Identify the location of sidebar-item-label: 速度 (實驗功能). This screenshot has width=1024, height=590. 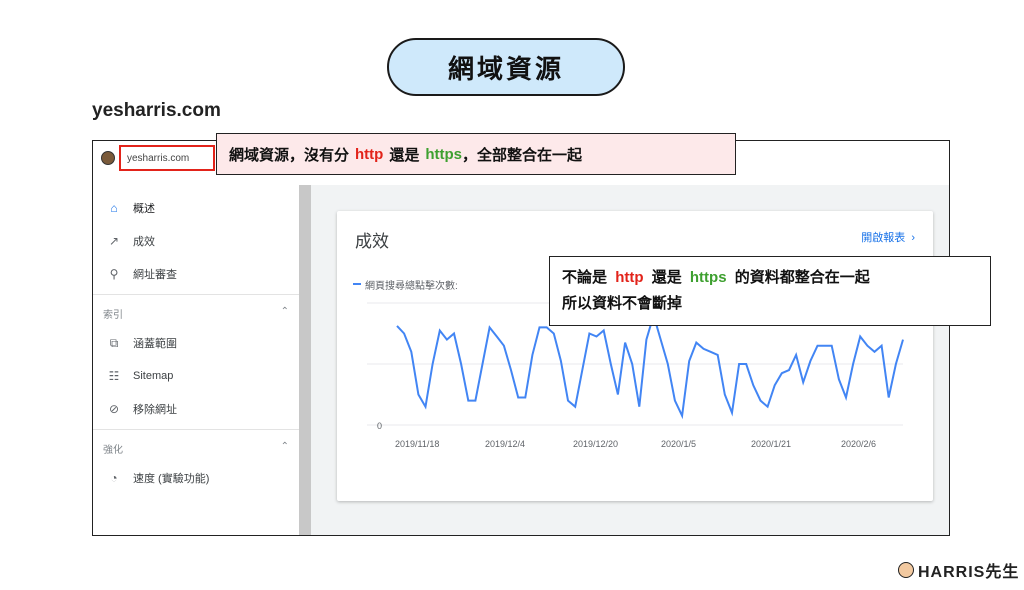
(171, 479).